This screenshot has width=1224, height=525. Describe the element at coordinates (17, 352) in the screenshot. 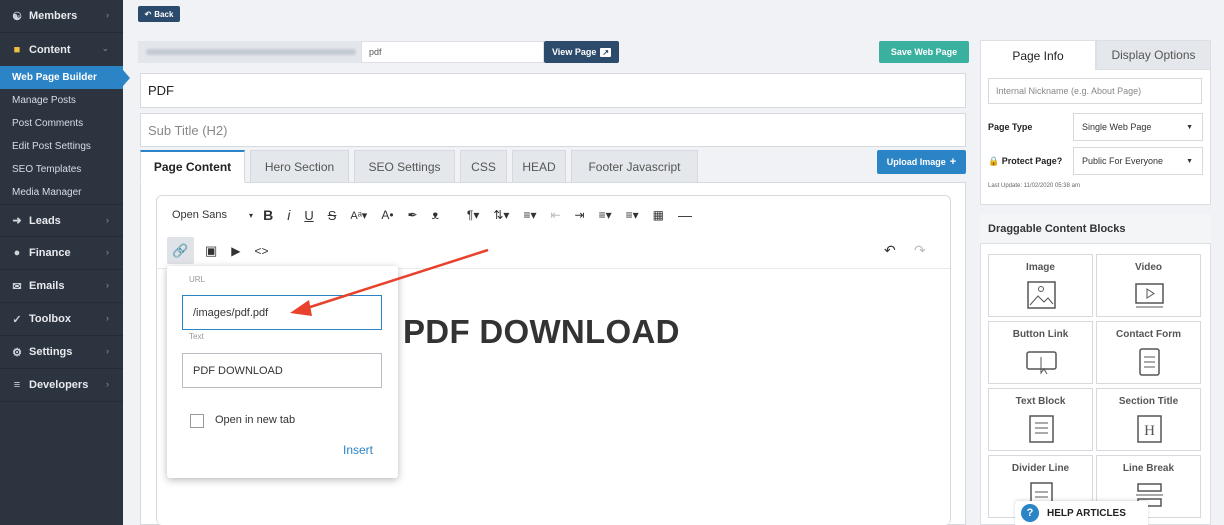

I see `gear-icon: ⚙` at that location.